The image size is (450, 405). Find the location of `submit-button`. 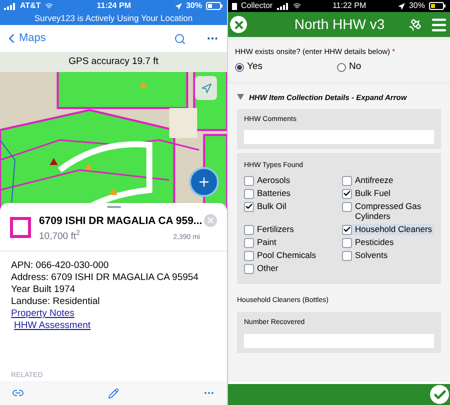

submit-button is located at coordinates (439, 394).